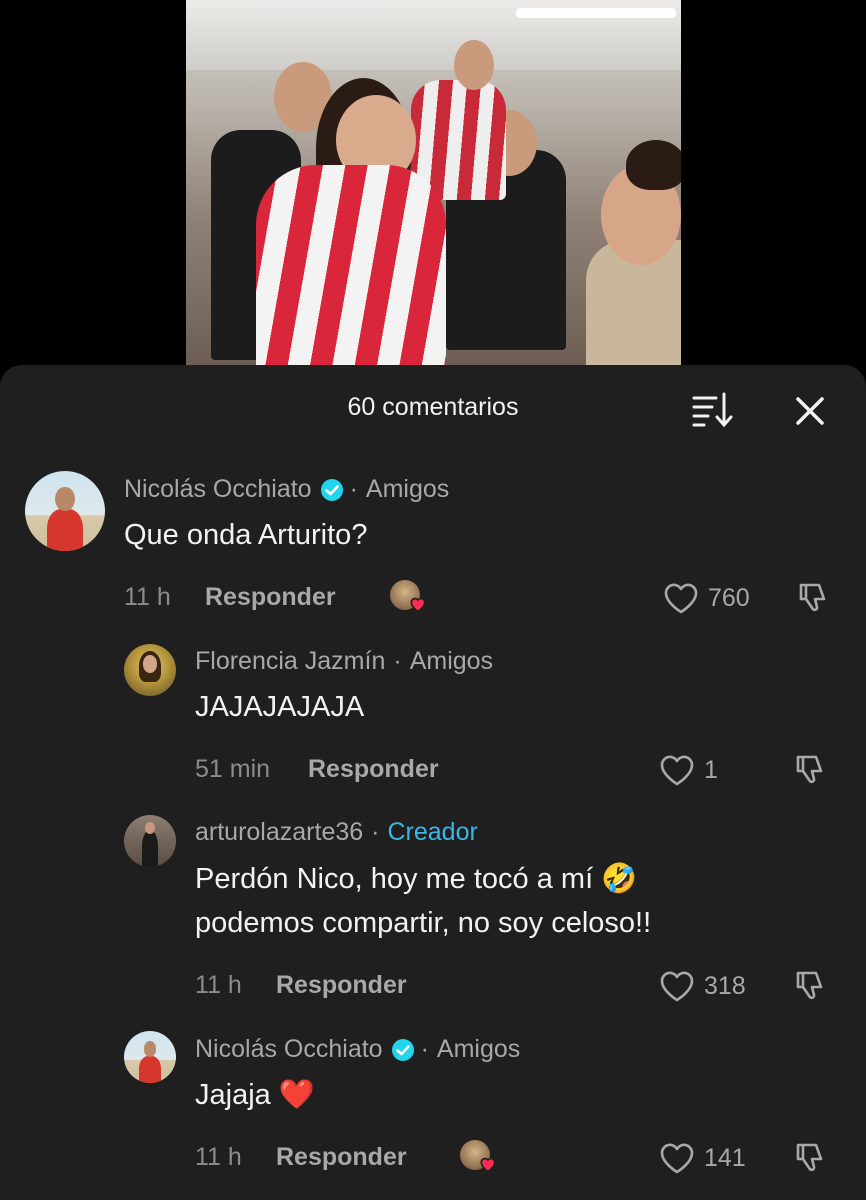 Image resolution: width=866 pixels, height=1200 pixels. I want to click on comments-count-title: 60 comentarios, so click(433, 407).